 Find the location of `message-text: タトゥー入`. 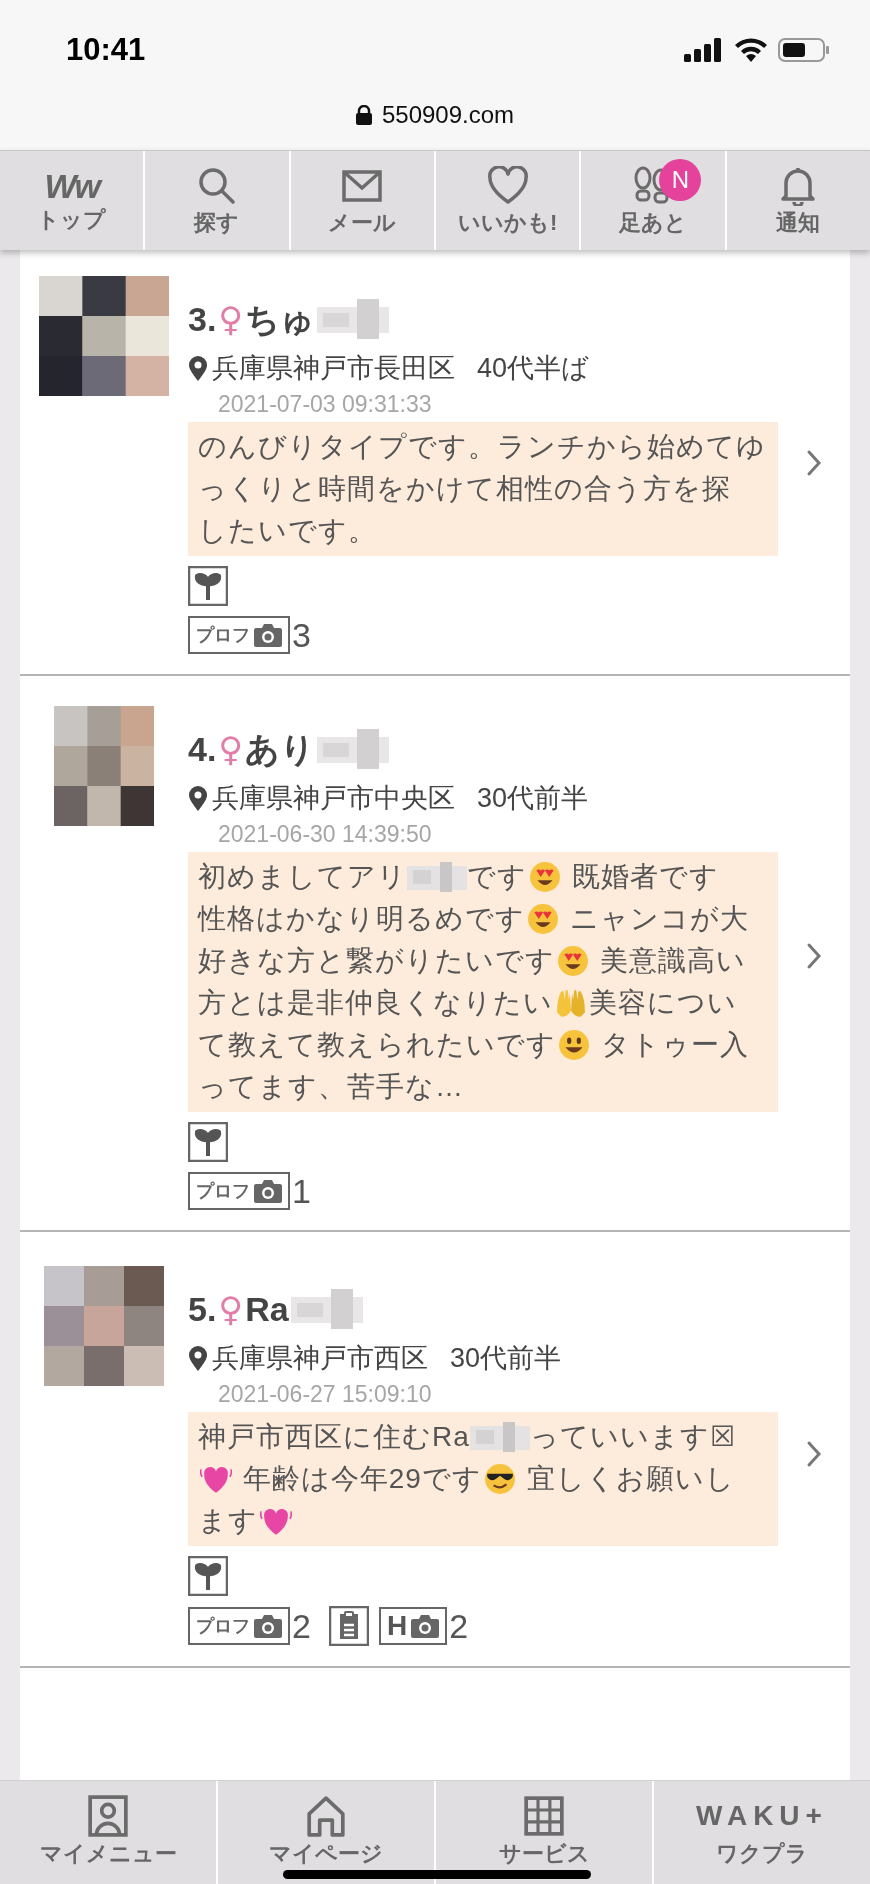

message-text: タトゥー入 is located at coordinates (674, 1045).